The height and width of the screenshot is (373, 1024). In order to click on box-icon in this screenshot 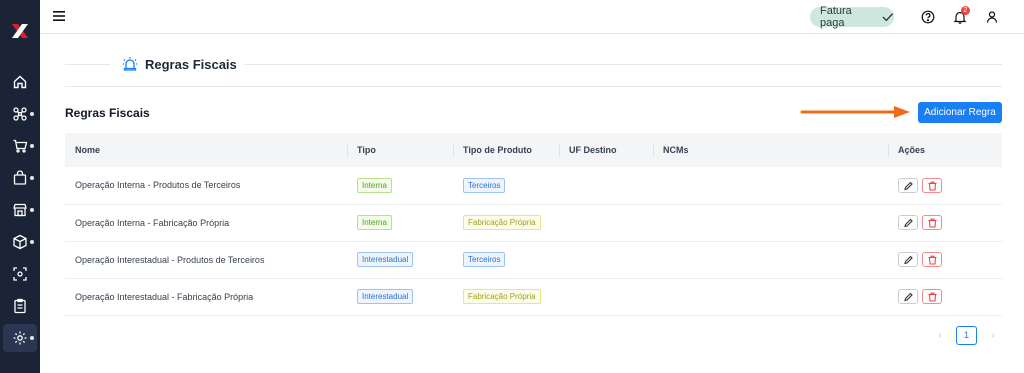, I will do `click(20, 242)`.